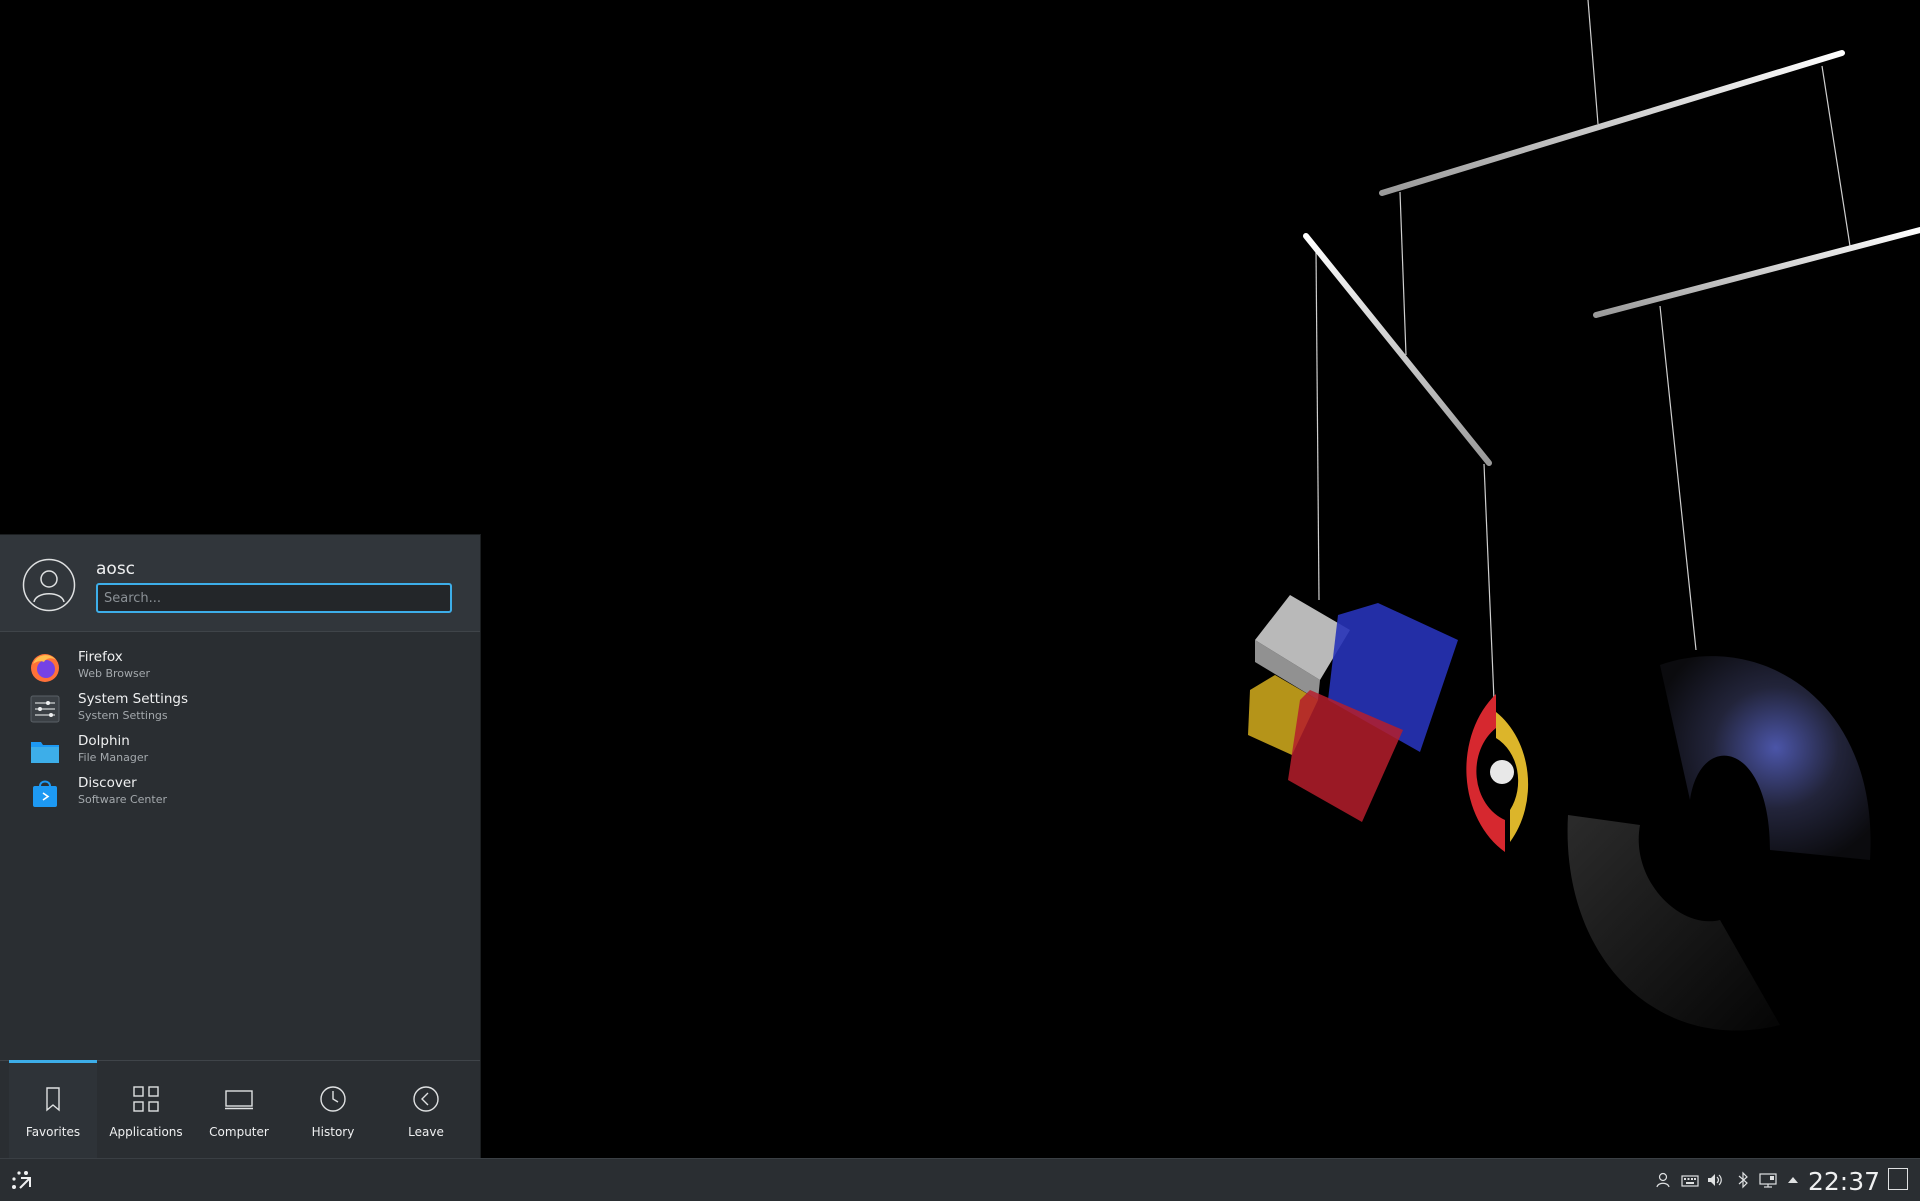 The image size is (1920, 1201). Describe the element at coordinates (333, 1132) in the screenshot. I see `tab-label: History` at that location.